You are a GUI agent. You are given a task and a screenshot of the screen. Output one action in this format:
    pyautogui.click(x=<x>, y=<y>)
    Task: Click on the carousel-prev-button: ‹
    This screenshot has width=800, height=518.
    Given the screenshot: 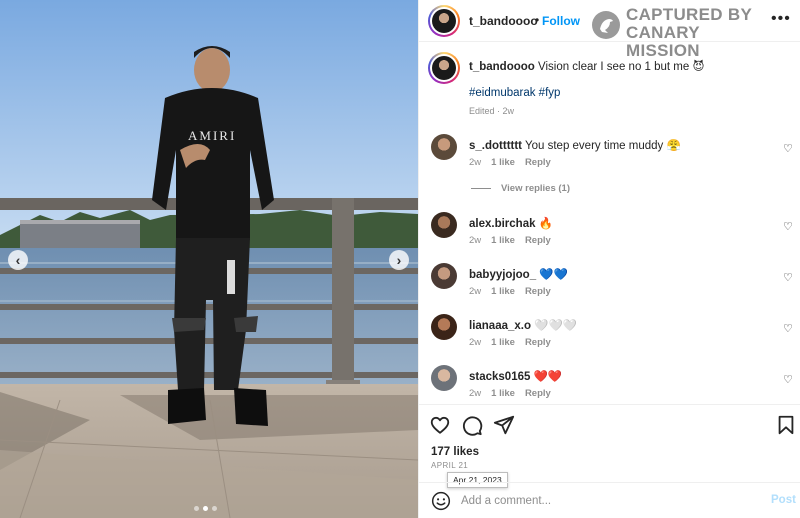 What is the action you would take?
    pyautogui.click(x=18, y=260)
    